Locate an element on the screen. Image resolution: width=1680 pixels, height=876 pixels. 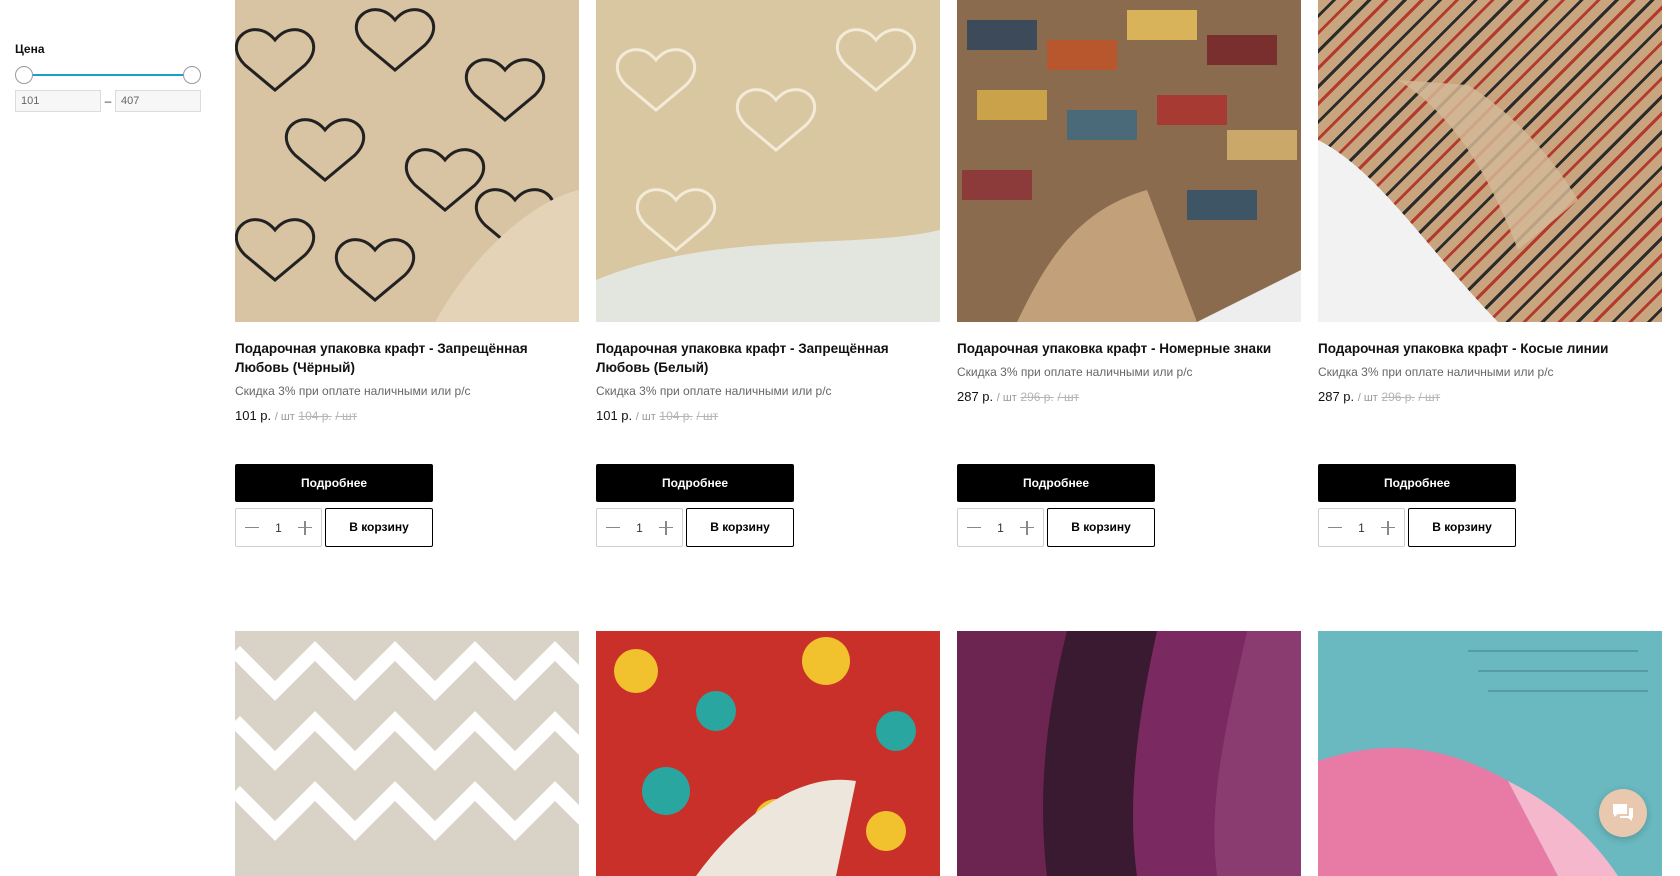
range-dash: – is located at coordinates (108, 101).